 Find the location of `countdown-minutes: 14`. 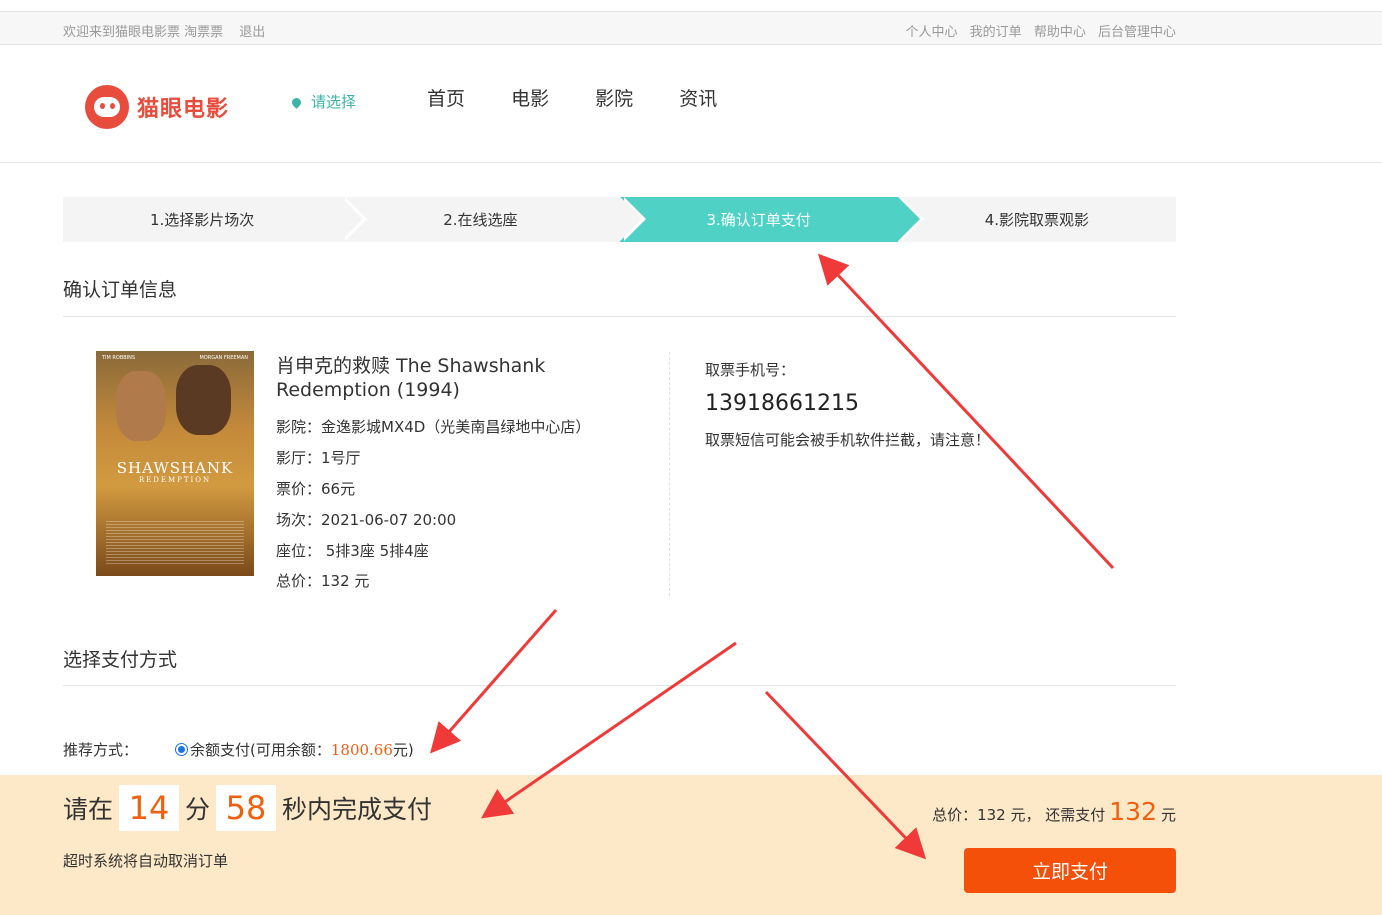

countdown-minutes: 14 is located at coordinates (149, 808).